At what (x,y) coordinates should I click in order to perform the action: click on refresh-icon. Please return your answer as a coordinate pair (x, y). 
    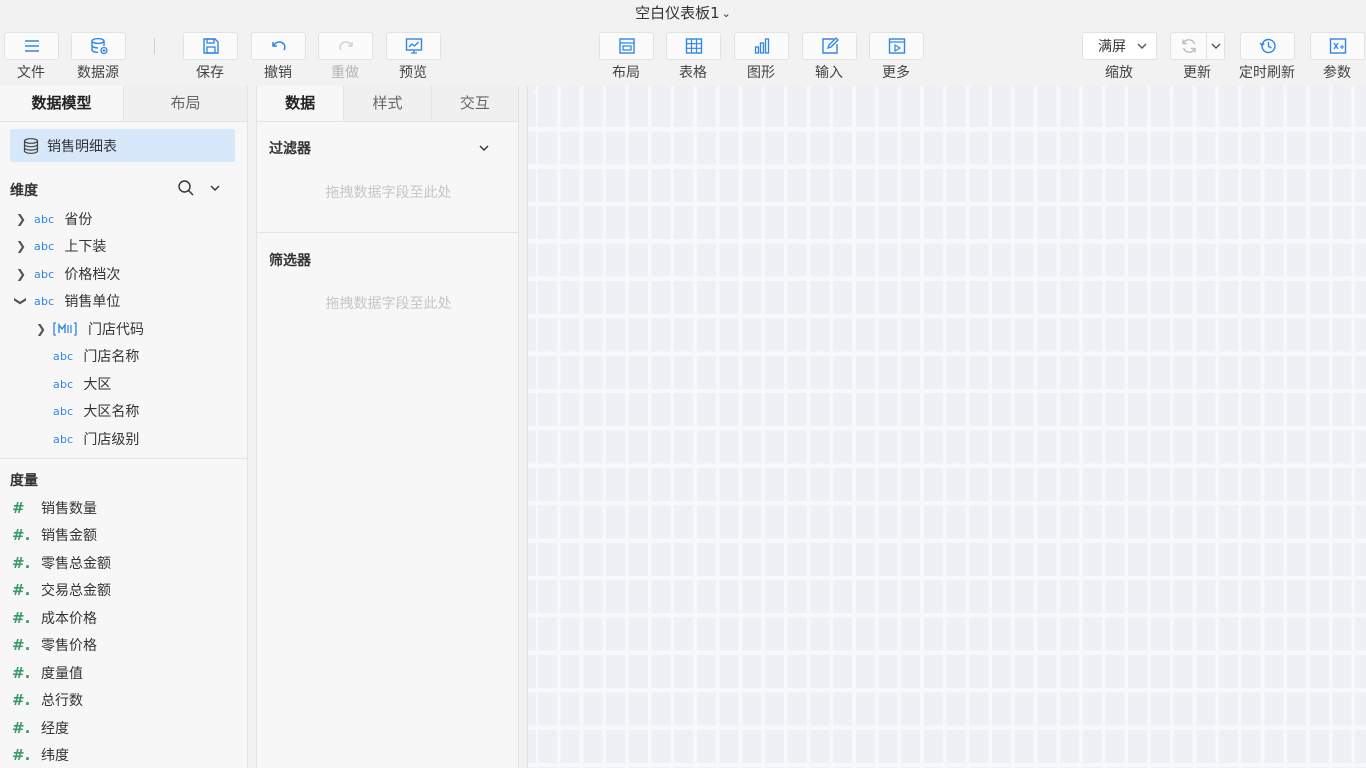
    Looking at the image, I should click on (1188, 46).